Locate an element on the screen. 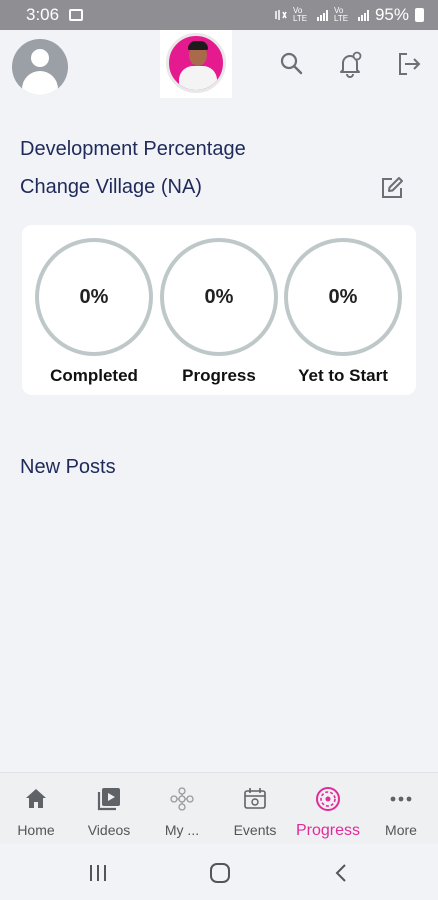 The width and height of the screenshot is (438, 900). yet-to-start-label: Yet to Start is located at coordinates (343, 375).